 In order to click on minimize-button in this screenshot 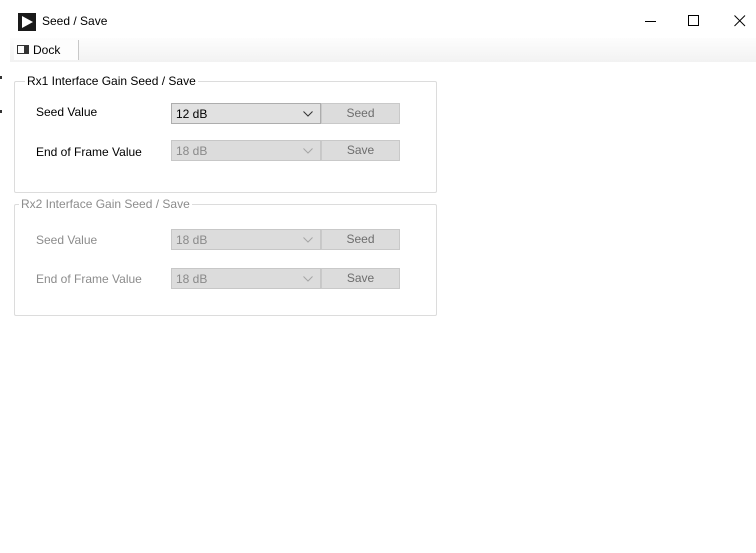, I will do `click(651, 21)`.